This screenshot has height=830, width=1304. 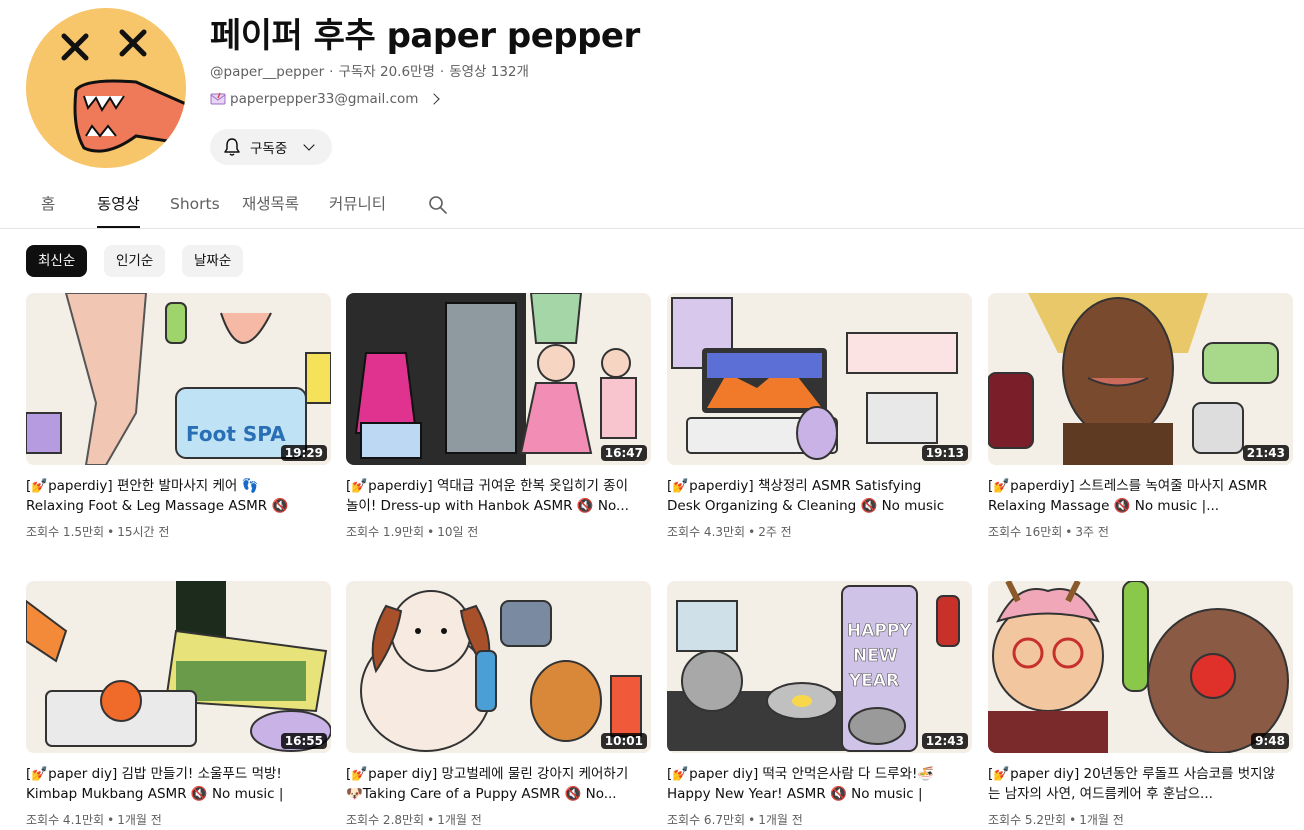 I want to click on subscribed-label: 구독중, so click(x=269, y=149).